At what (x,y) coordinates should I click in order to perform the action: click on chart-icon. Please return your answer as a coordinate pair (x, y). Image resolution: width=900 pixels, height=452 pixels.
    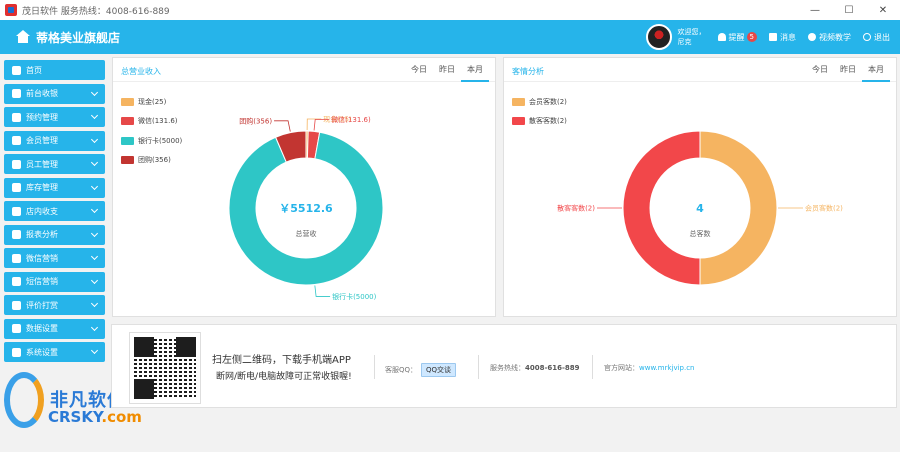
    Looking at the image, I should click on (16, 234).